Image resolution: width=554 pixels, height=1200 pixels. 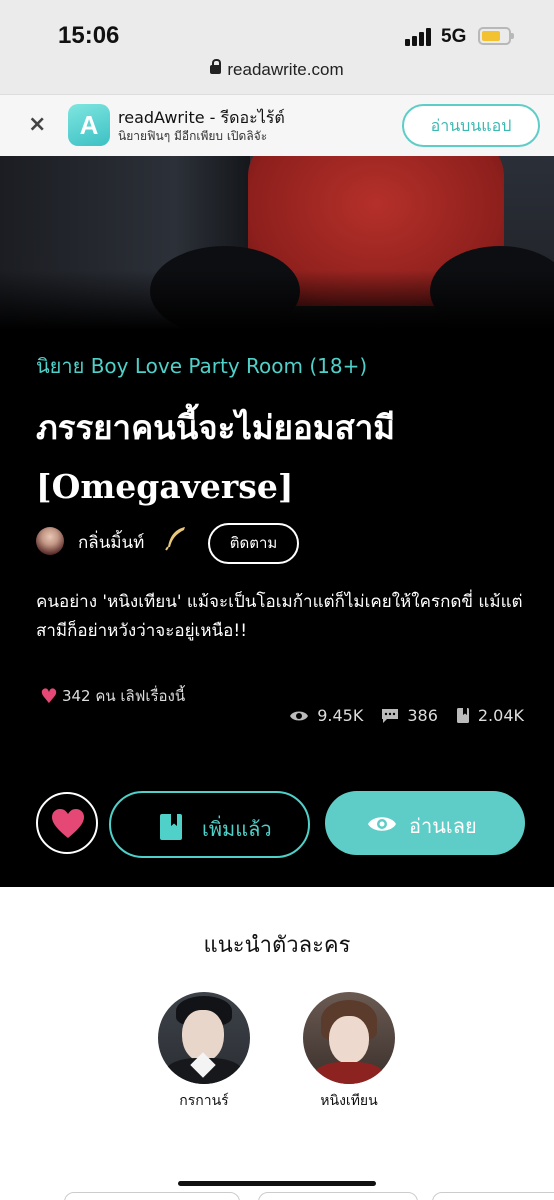 What do you see at coordinates (496, 36) in the screenshot?
I see `battery-icon` at bounding box center [496, 36].